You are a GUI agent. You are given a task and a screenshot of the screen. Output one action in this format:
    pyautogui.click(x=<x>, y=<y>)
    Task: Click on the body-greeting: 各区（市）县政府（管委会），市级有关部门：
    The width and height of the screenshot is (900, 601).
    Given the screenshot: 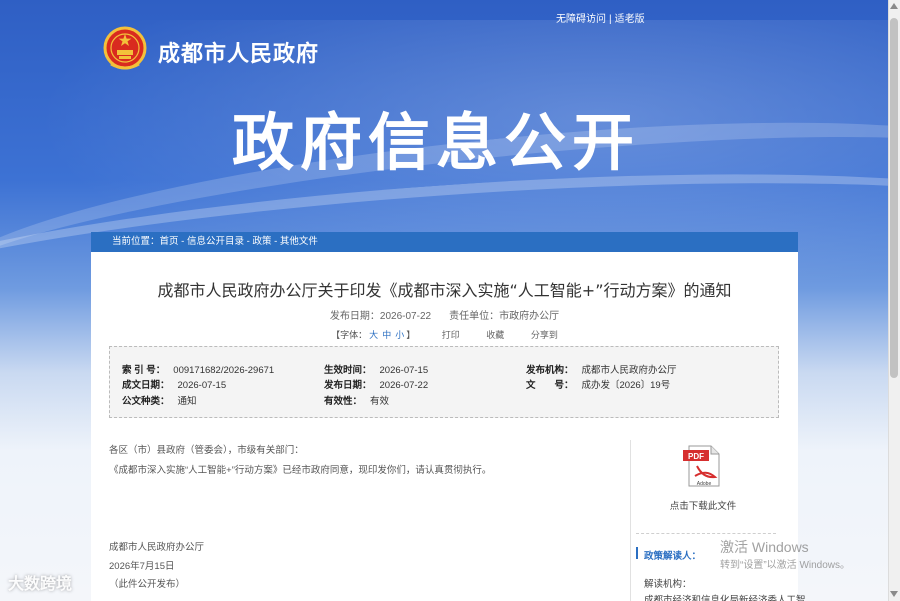 What is the action you would take?
    pyautogui.click(x=206, y=450)
    